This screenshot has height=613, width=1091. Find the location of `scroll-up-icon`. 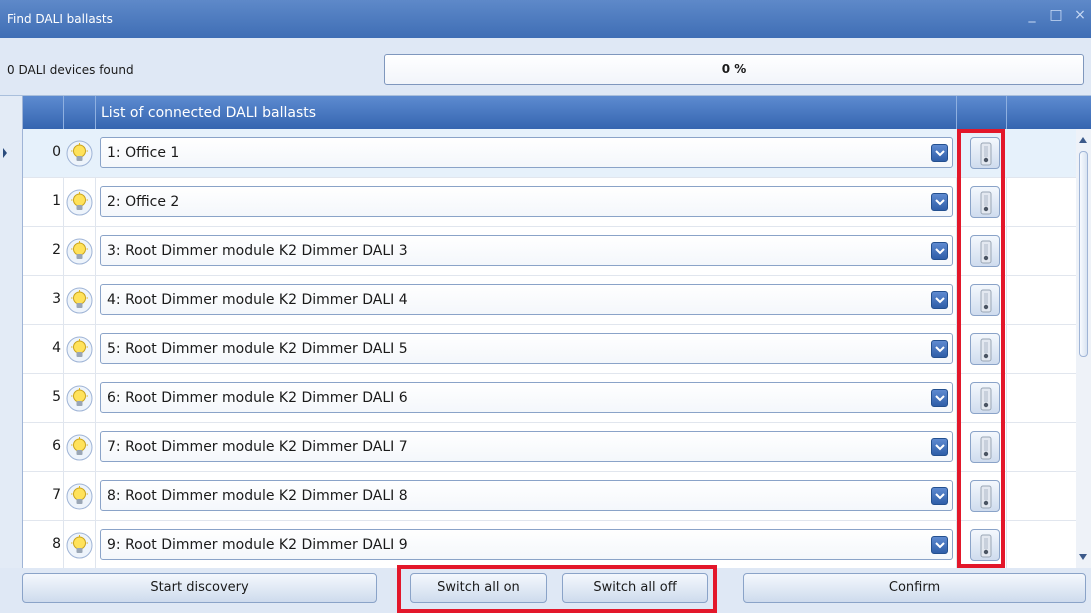

scroll-up-icon is located at coordinates (1083, 140).